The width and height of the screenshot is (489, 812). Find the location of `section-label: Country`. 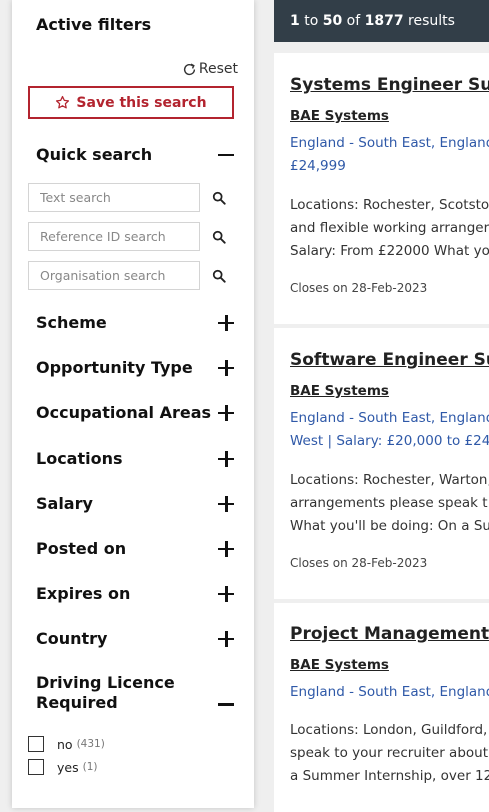

section-label: Country is located at coordinates (72, 638).